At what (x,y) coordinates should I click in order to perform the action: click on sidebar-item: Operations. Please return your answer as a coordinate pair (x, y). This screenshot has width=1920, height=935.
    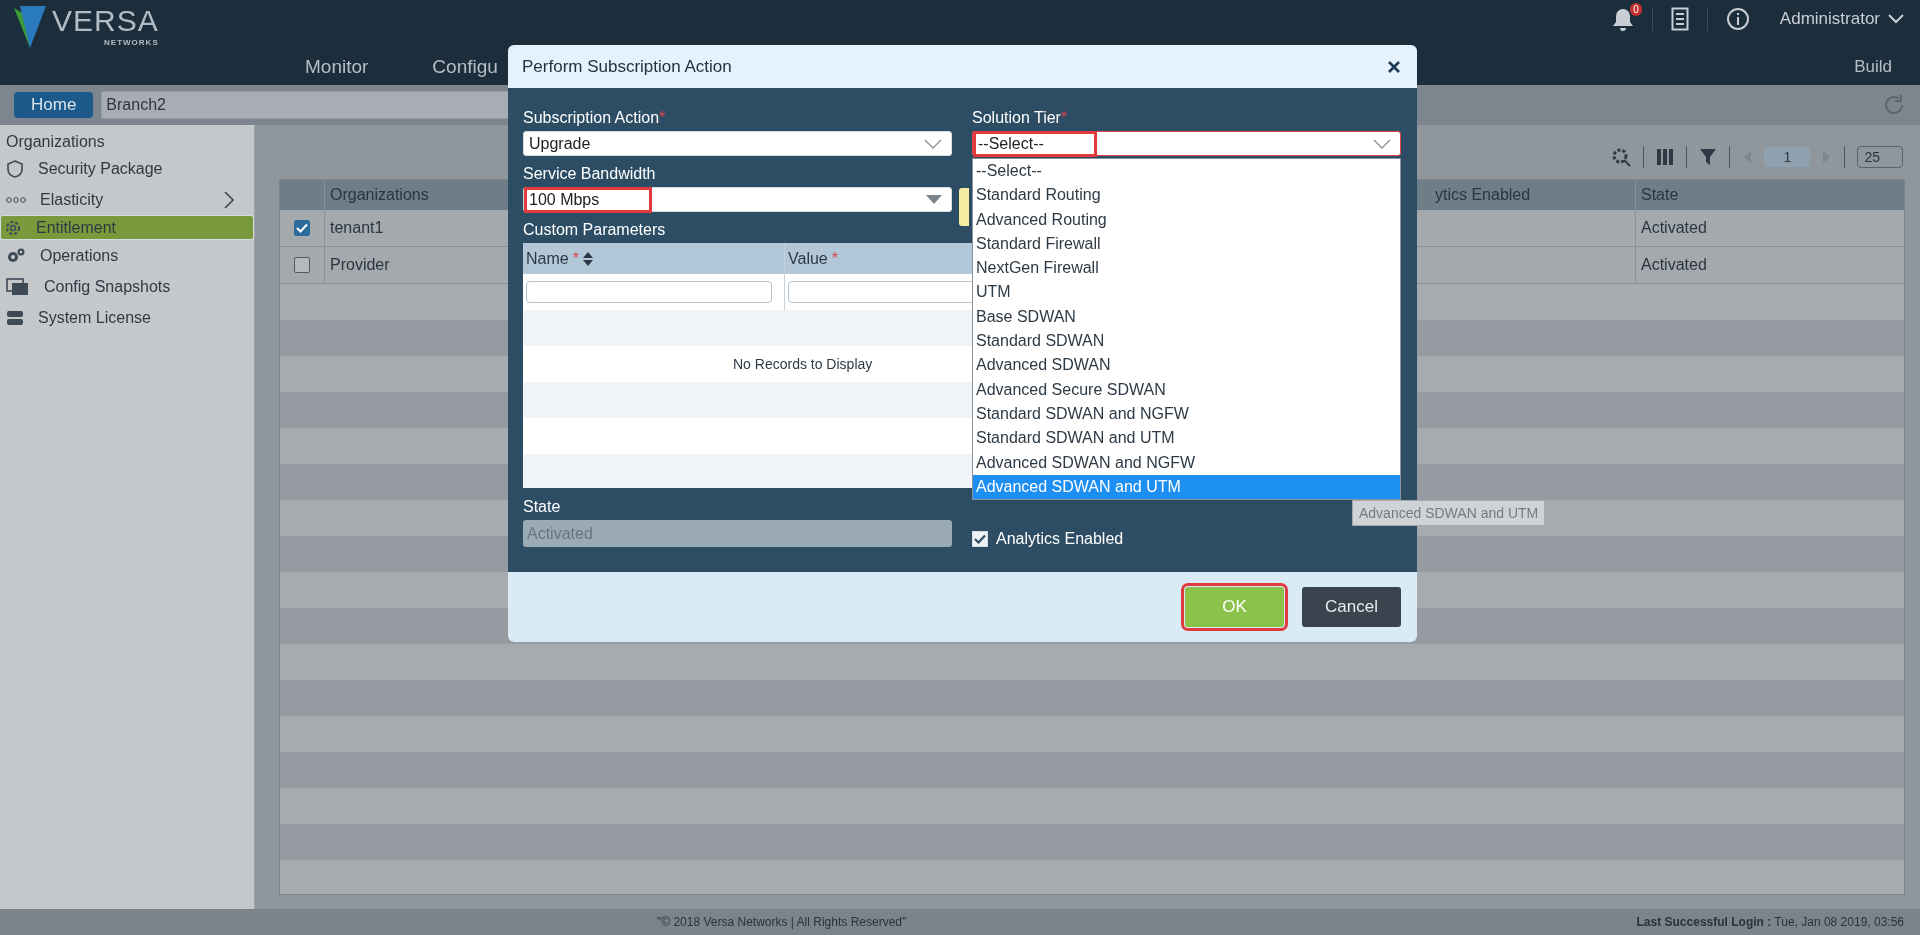
    Looking at the image, I should click on (127, 255).